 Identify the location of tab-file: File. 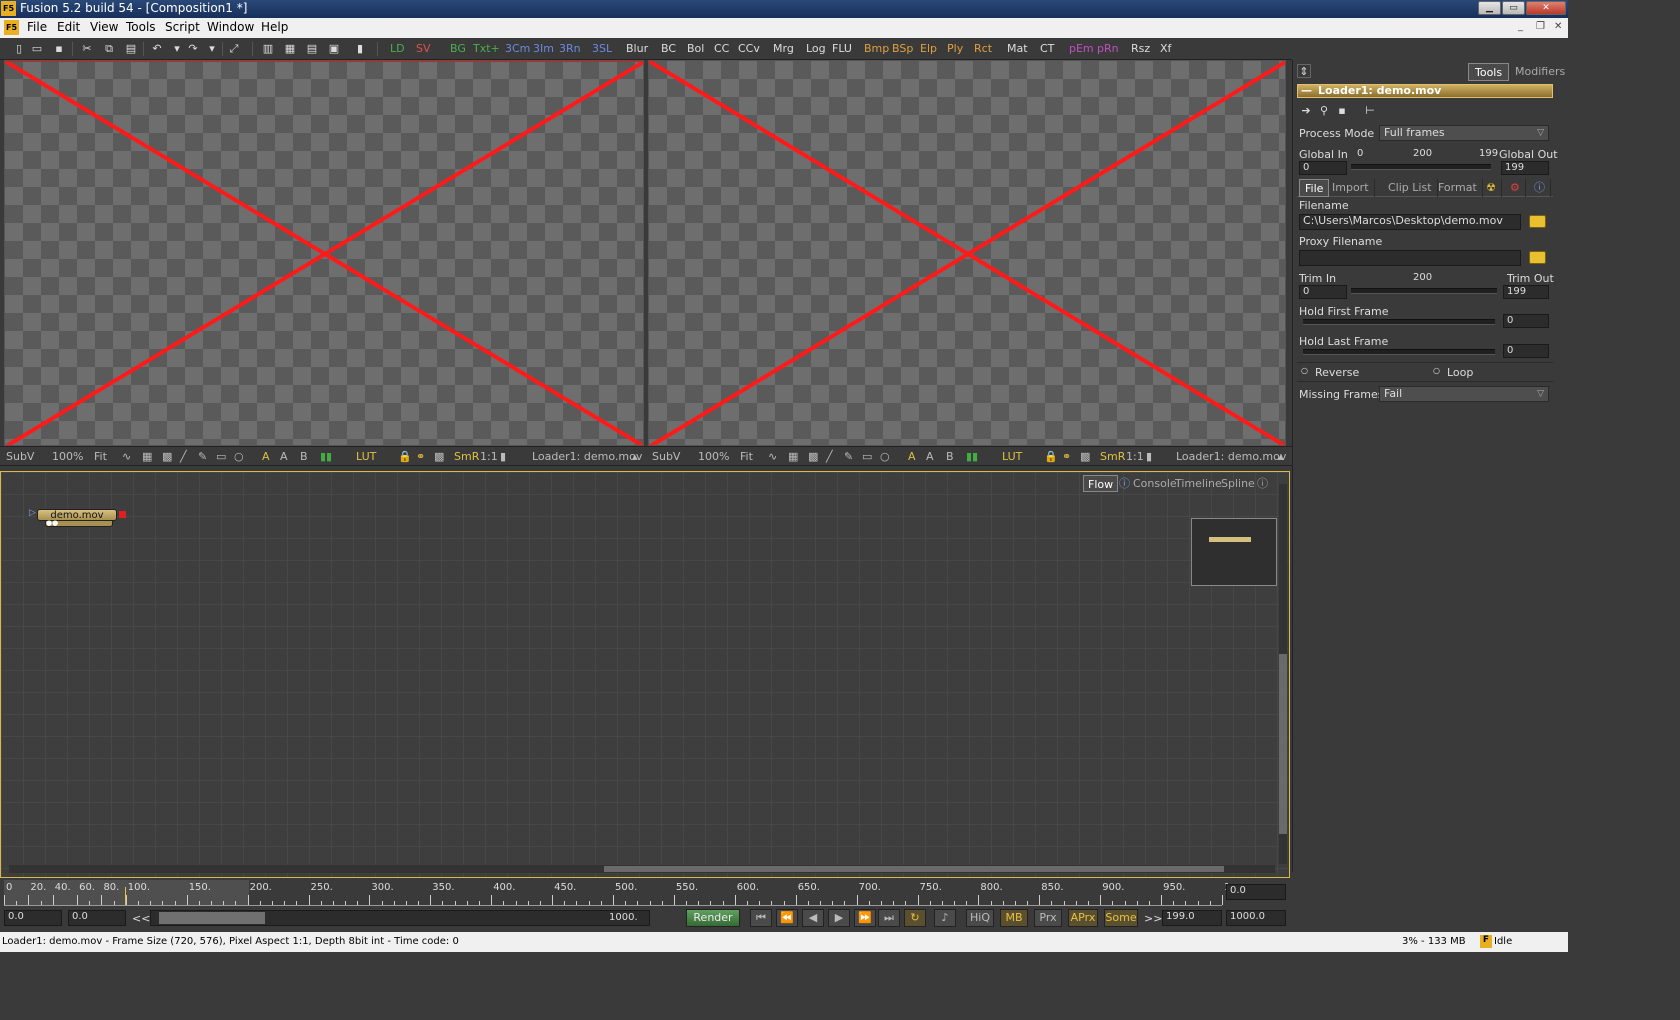
(1314, 188).